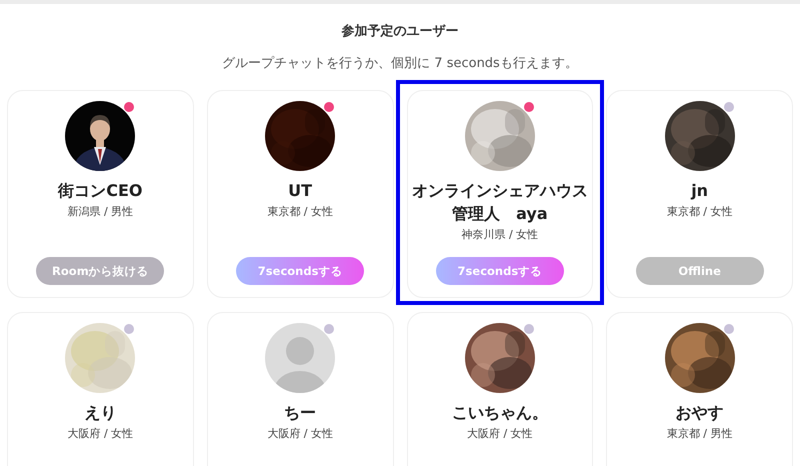 This screenshot has width=800, height=466. Describe the element at coordinates (500, 389) in the screenshot. I see `user-card: こいちゃん。 大阪府 / 女性` at that location.